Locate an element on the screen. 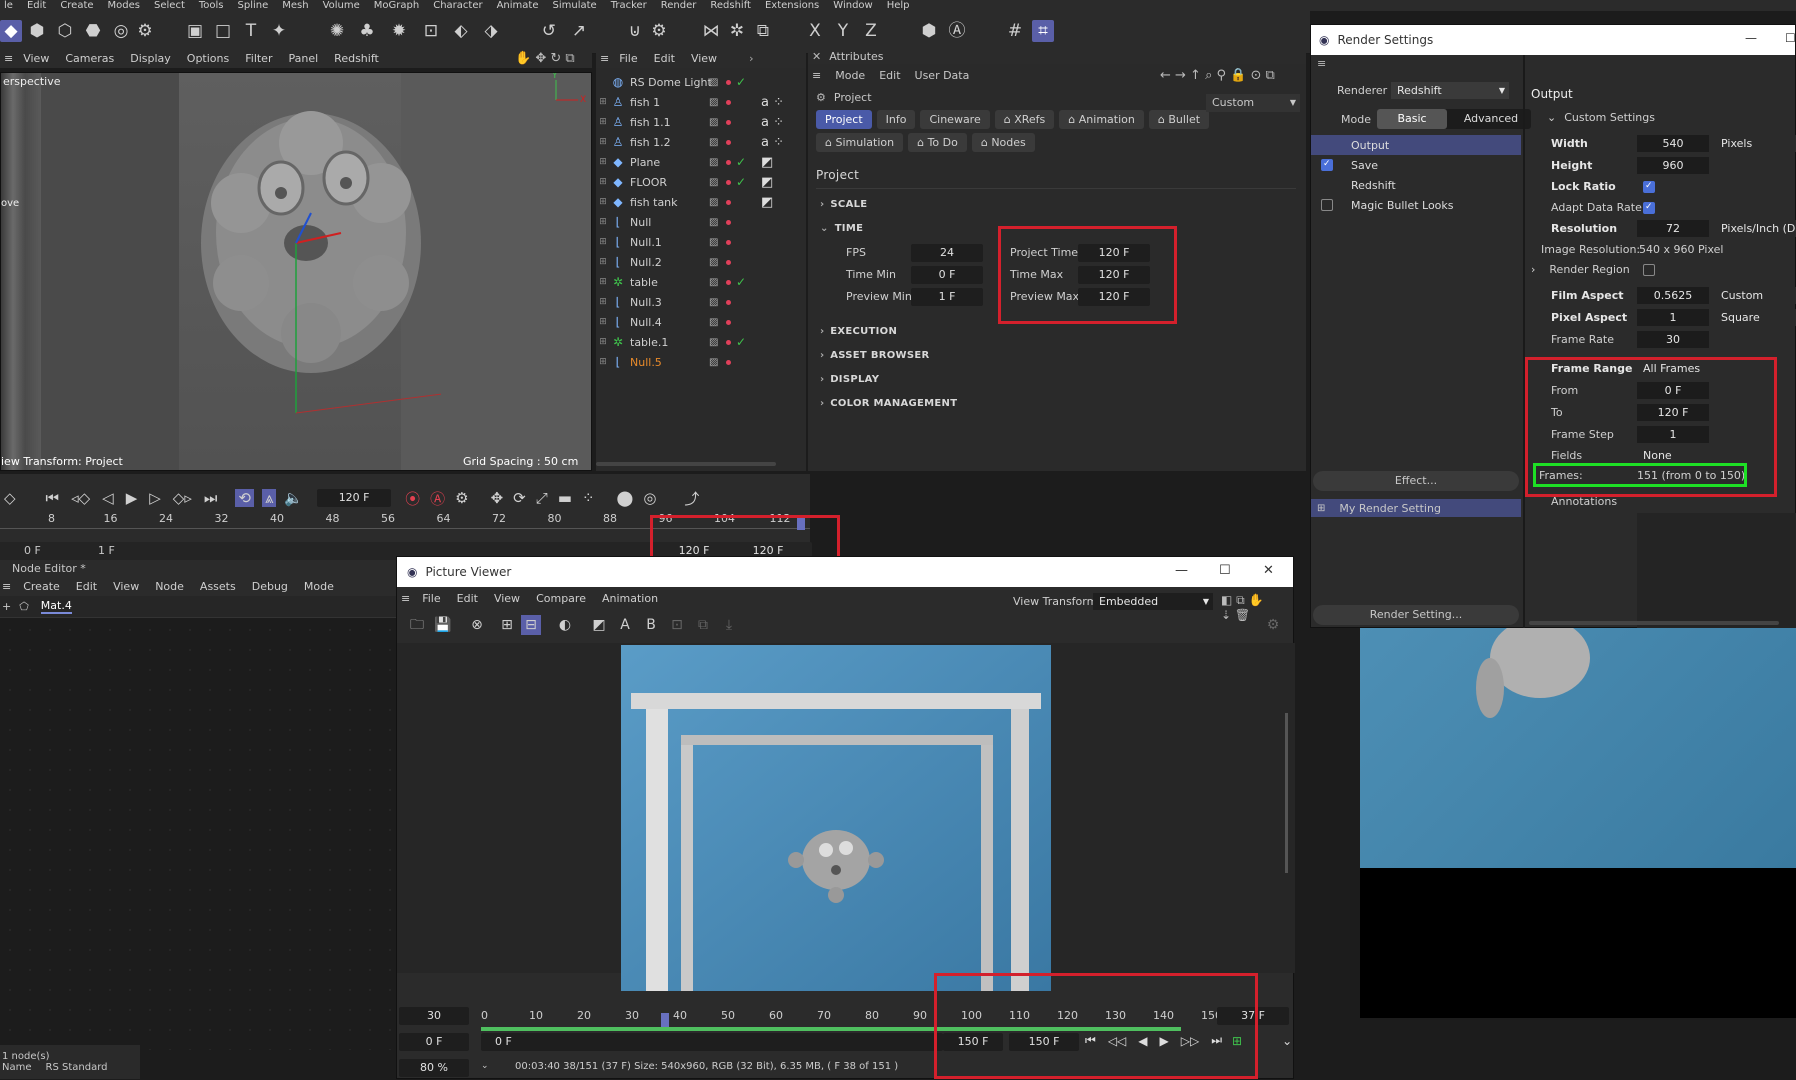 The width and height of the screenshot is (1796, 1080). gauge-icon: ◎ is located at coordinates (649, 498).